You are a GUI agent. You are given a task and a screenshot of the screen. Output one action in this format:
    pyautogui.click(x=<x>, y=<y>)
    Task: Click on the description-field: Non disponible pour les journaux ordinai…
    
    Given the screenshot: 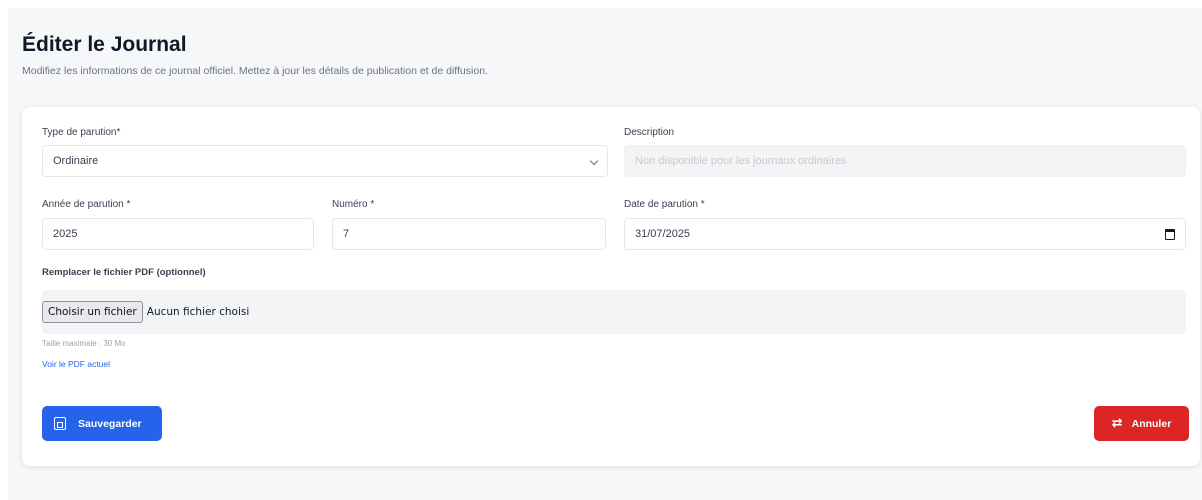 What is the action you would take?
    pyautogui.click(x=905, y=161)
    